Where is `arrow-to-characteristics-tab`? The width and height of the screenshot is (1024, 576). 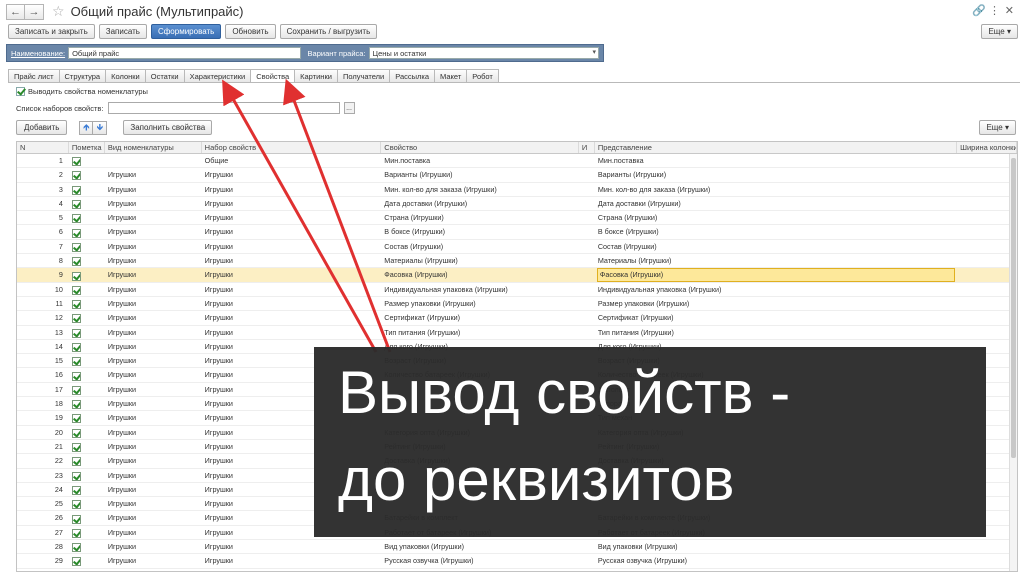 arrow-to-characteristics-tab is located at coordinates (300, 216).